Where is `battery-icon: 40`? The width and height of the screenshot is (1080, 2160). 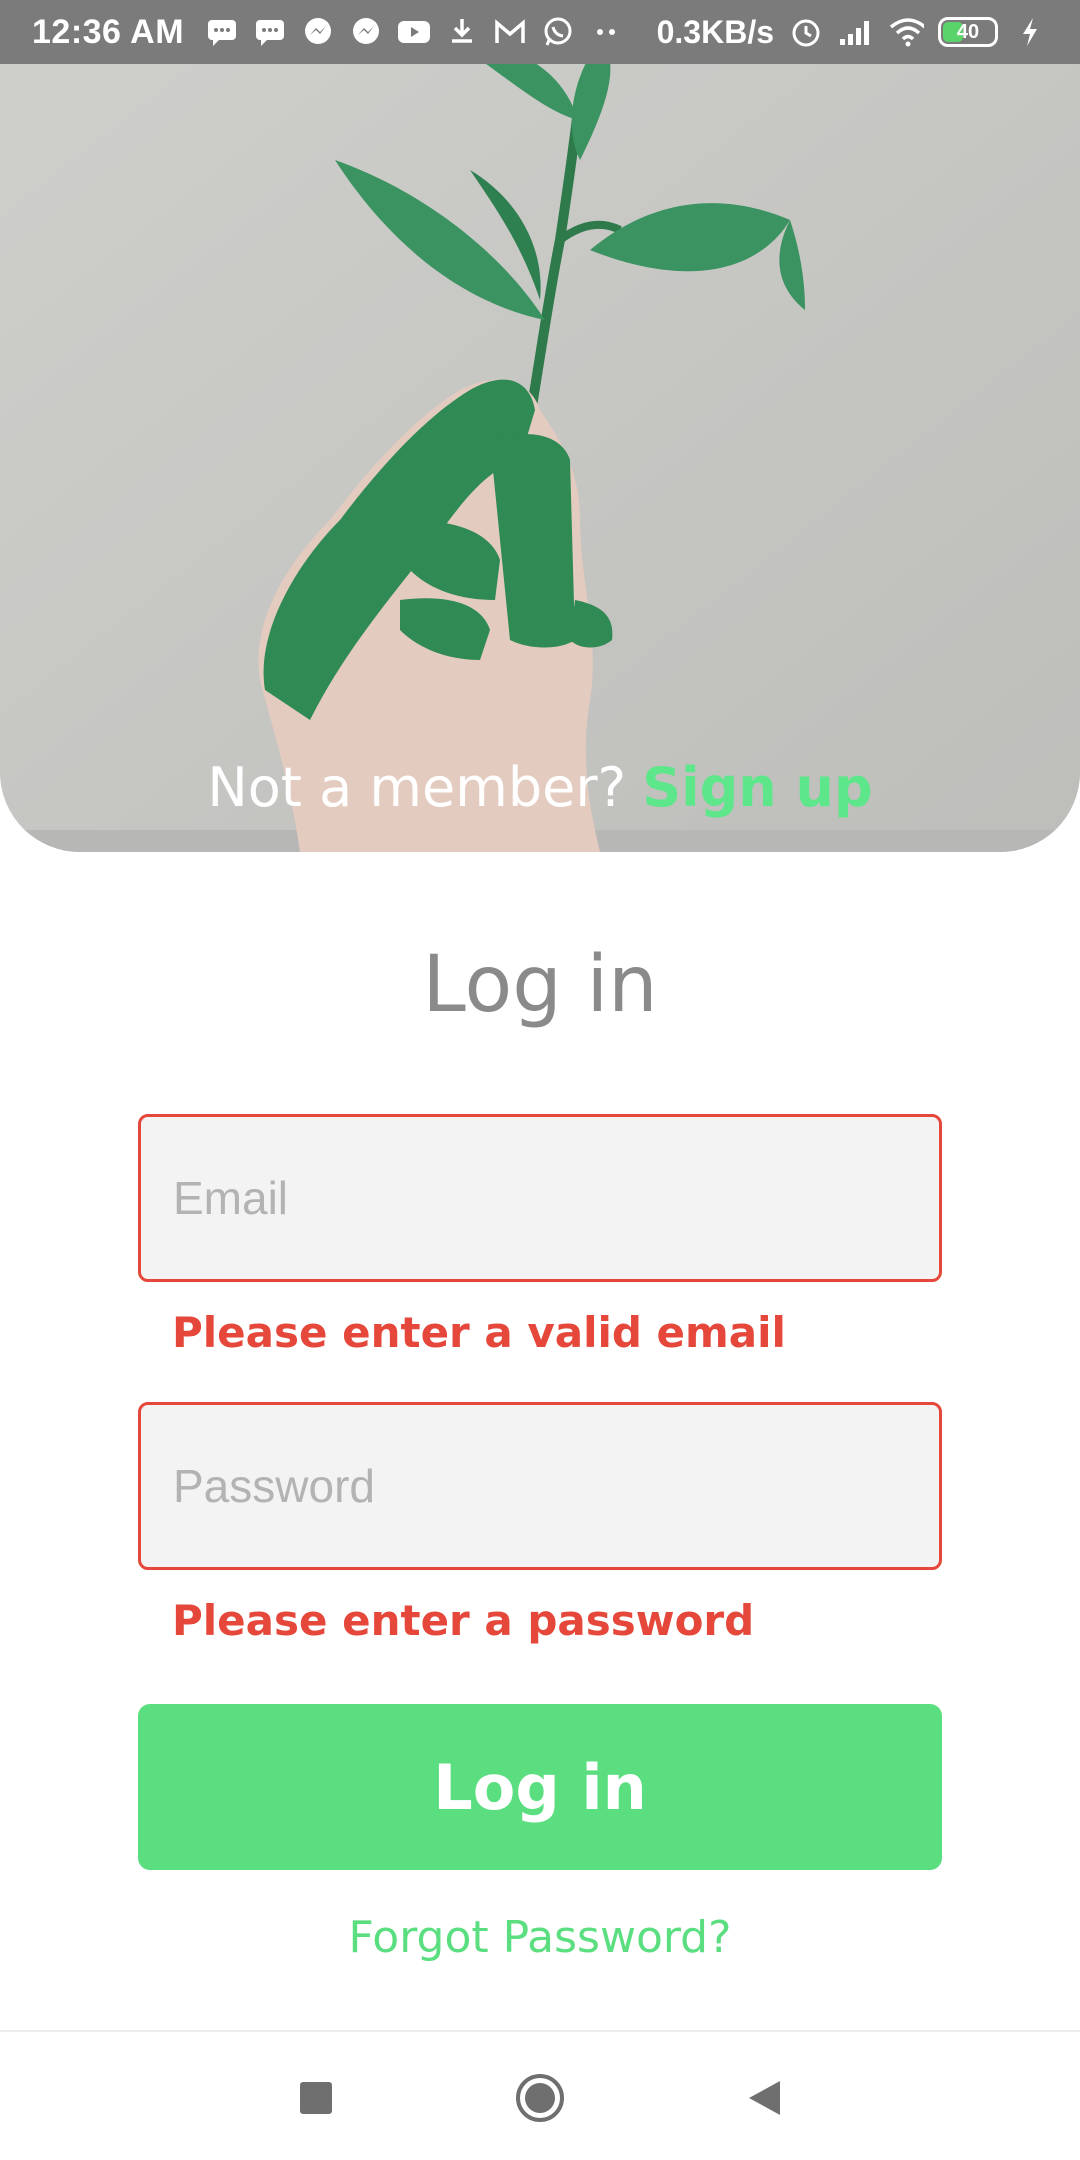 battery-icon: 40 is located at coordinates (968, 32).